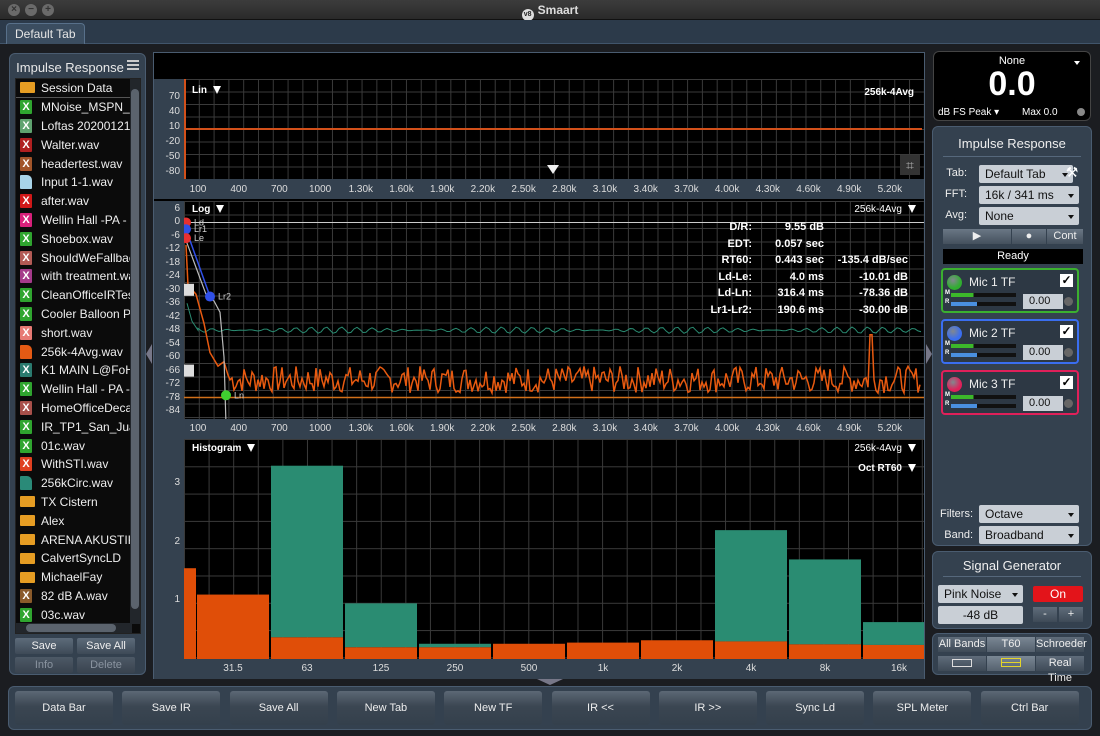 Image resolution: width=1100 pixels, height=736 pixels. I want to click on bottom-button-sync-ld: Sync Ld, so click(815, 708).